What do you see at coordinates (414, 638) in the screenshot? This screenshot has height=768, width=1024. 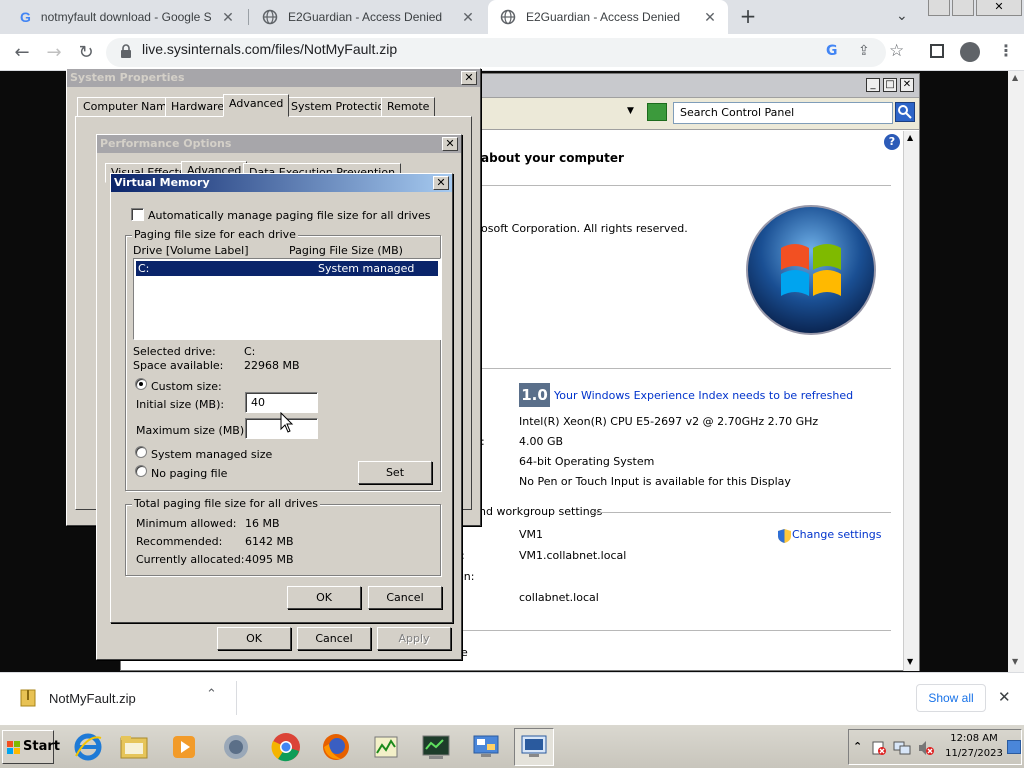 I see `apply-button: Apply` at bounding box center [414, 638].